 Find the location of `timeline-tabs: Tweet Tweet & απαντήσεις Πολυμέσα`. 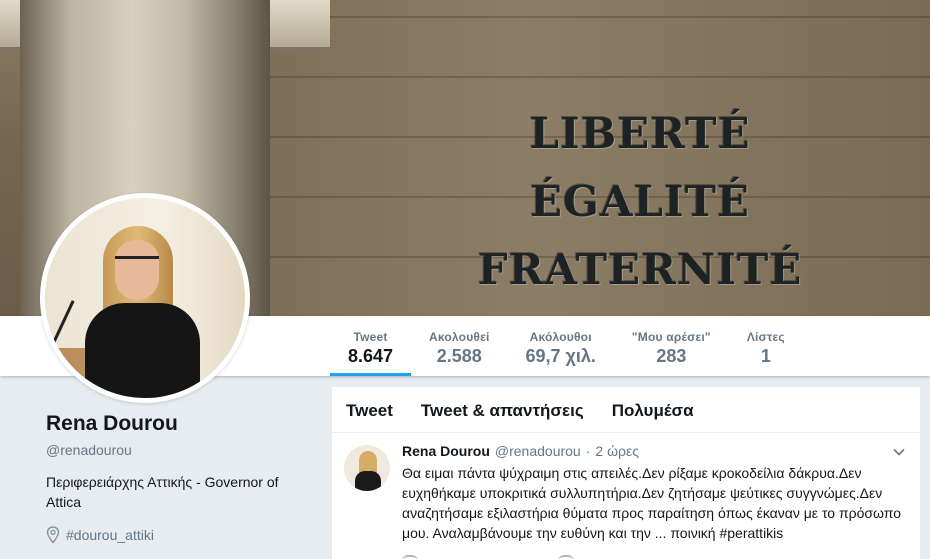

timeline-tabs: Tweet Tweet & απαντήσεις Πολυμέσα is located at coordinates (626, 410).